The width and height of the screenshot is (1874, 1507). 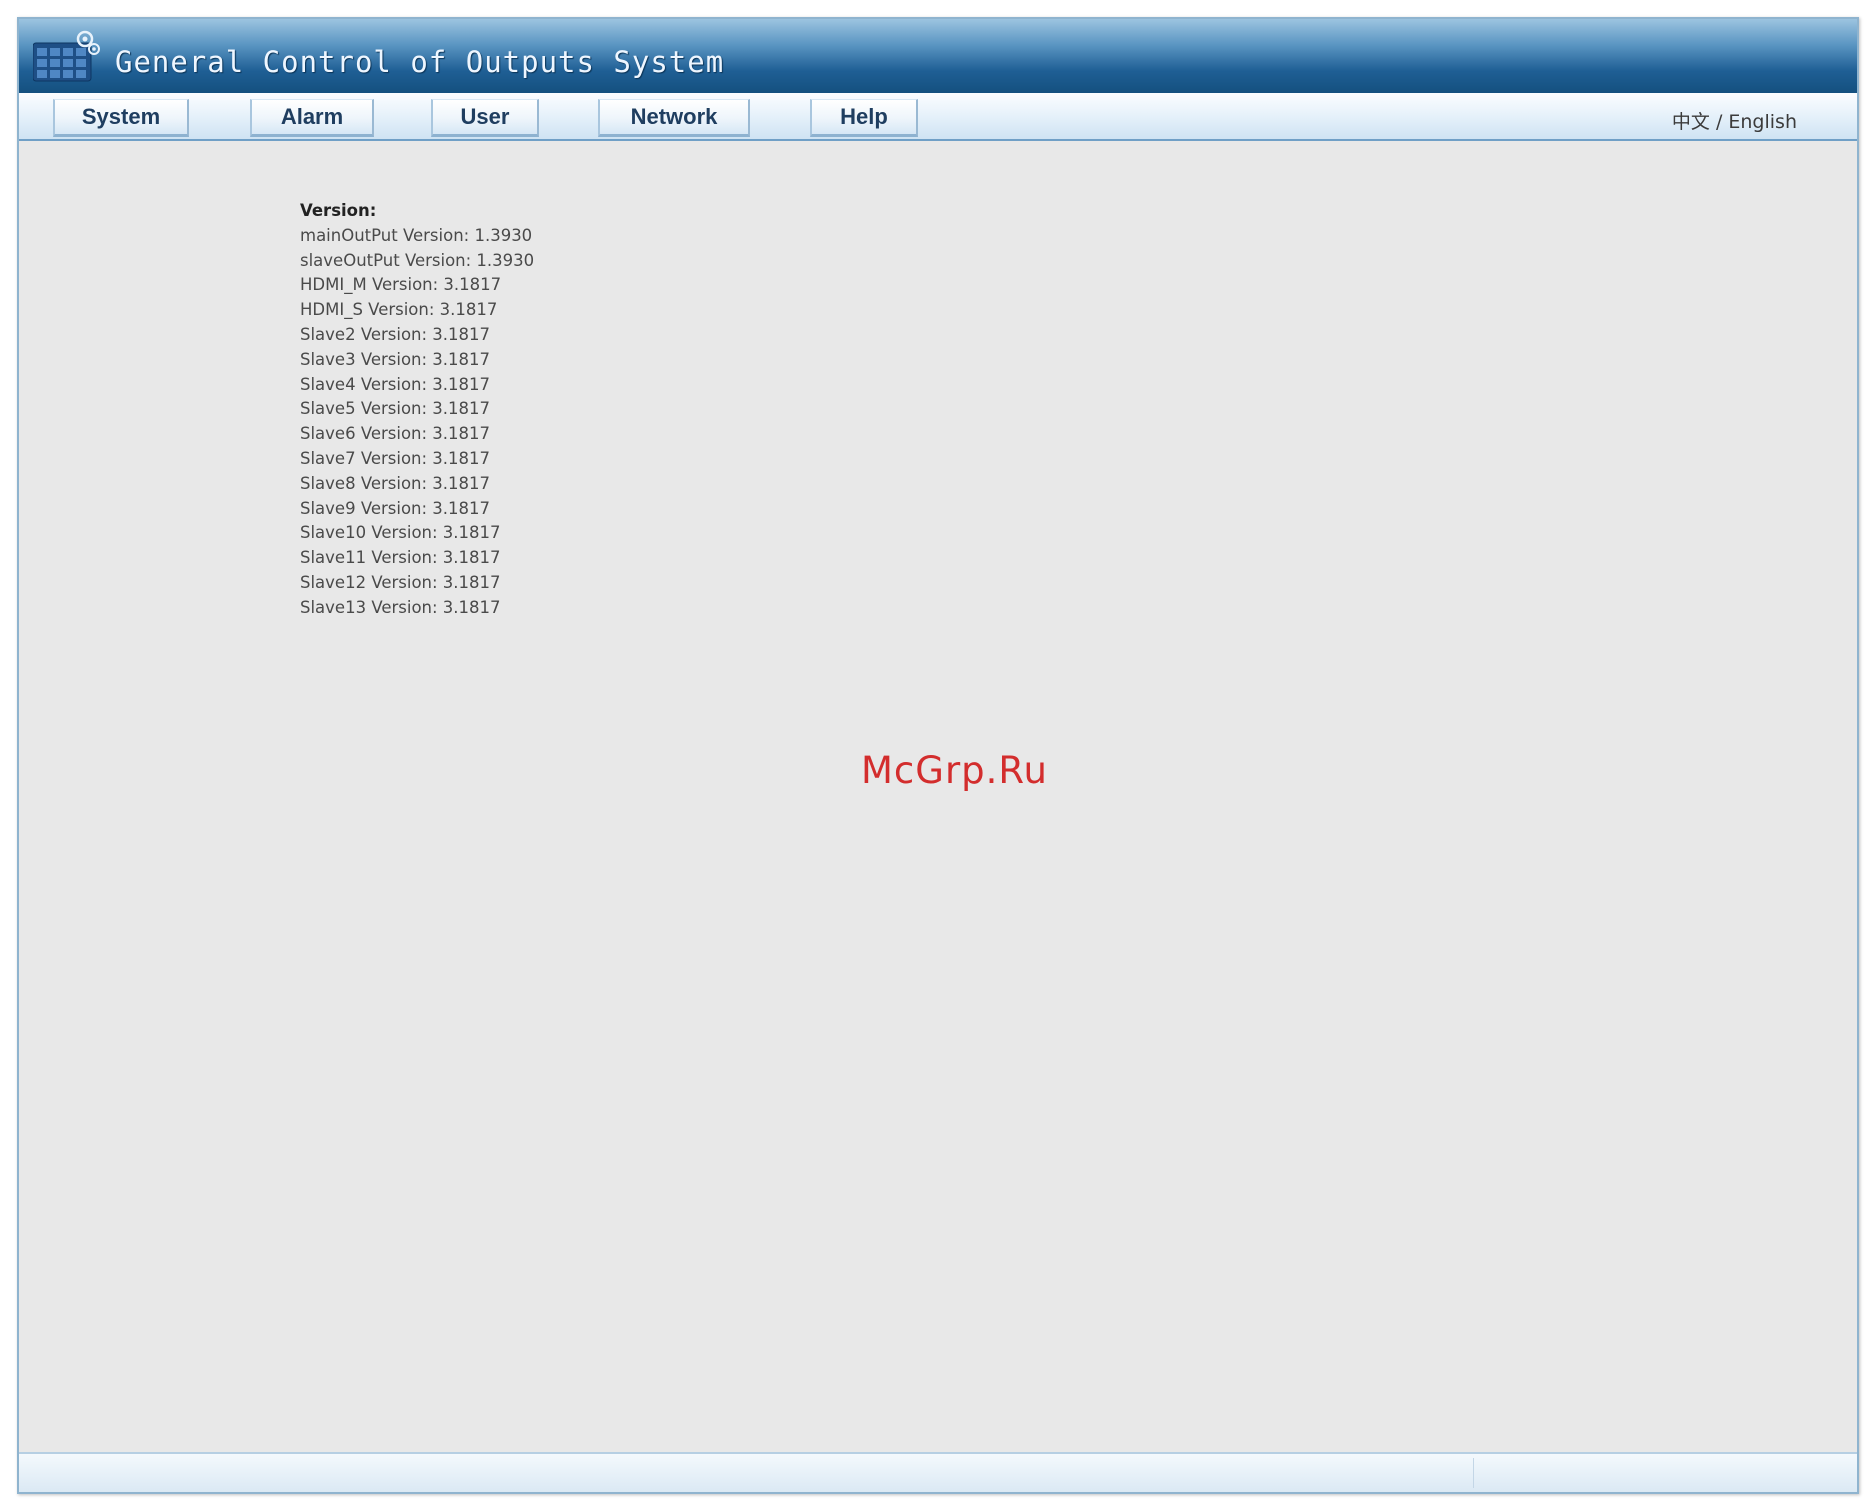 I want to click on version-line: Slave4 Version: 3.1817, so click(x=395, y=384).